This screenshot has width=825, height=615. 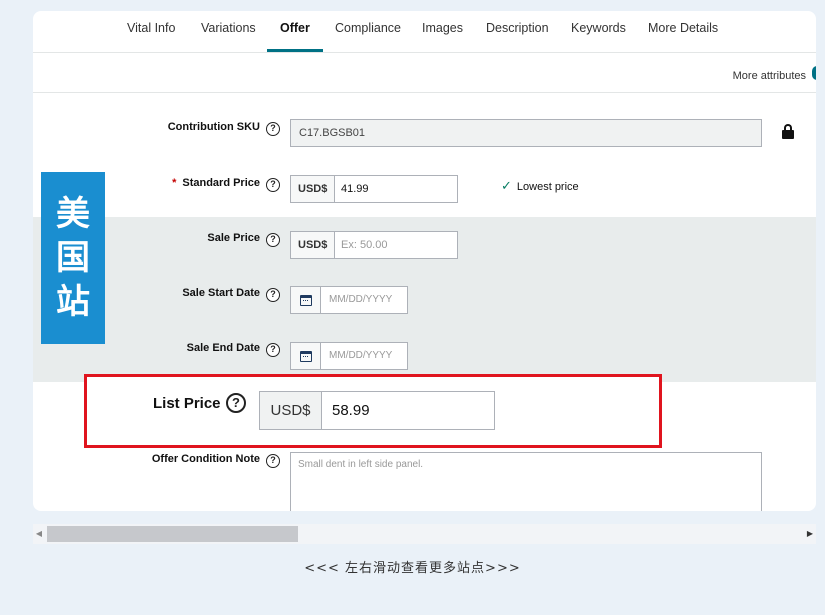 What do you see at coordinates (683, 28) in the screenshot?
I see `tab-more-details: More Details` at bounding box center [683, 28].